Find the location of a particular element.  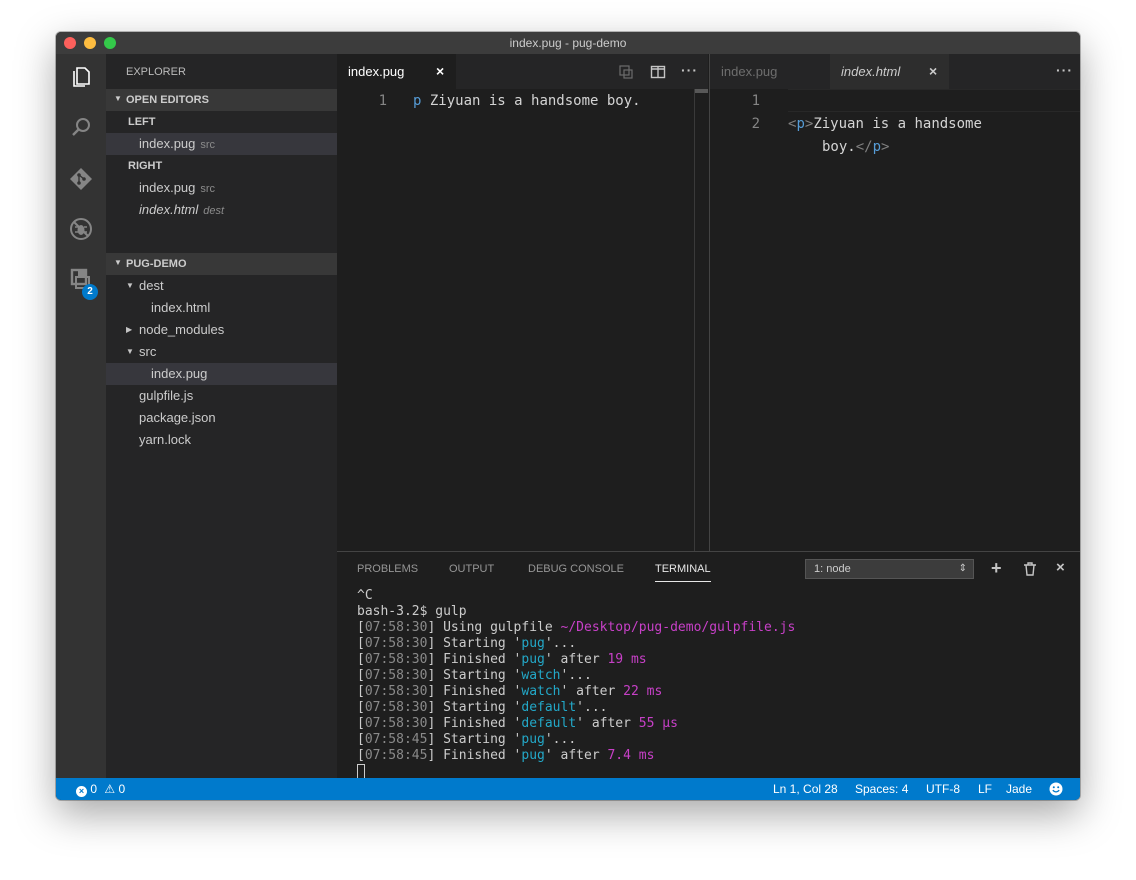

tree-file: index.html is located at coordinates (221, 308).